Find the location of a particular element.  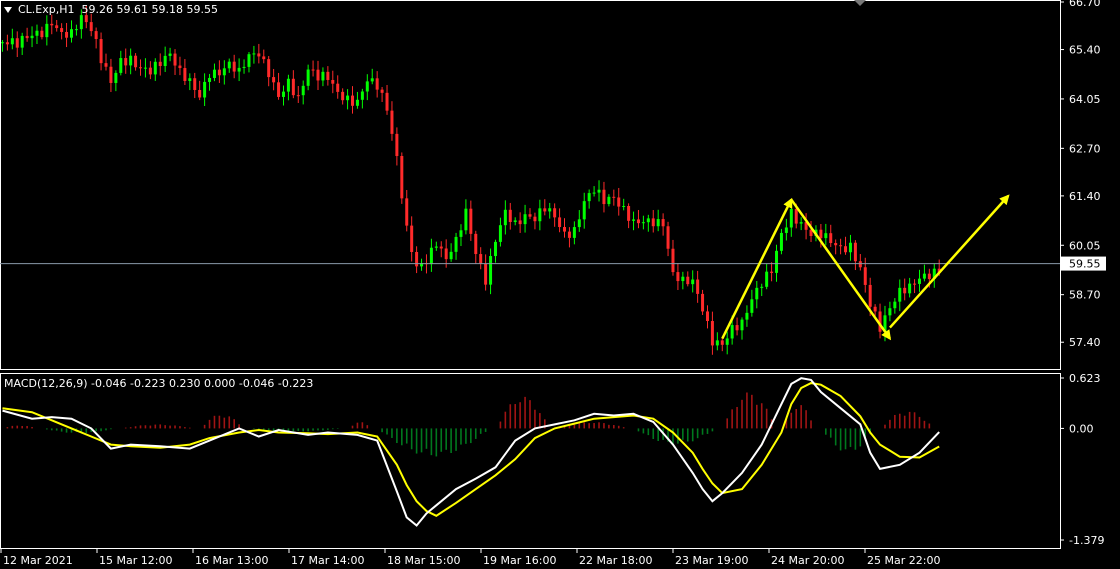

x-tick-label: 12 Mar 2021 is located at coordinates (38, 560).